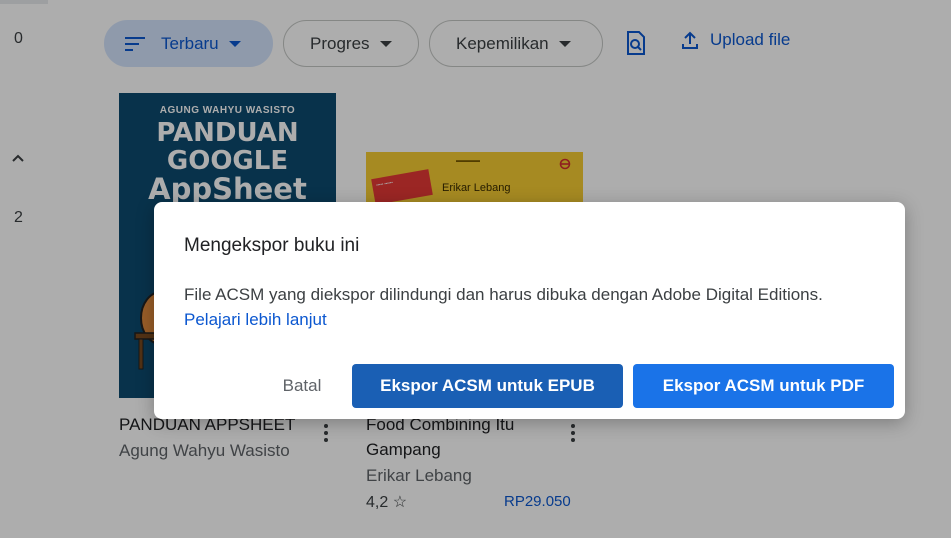 The image size is (951, 538). What do you see at coordinates (534, 319) in the screenshot?
I see `learn-more-link: Pelajari lebih lanjut` at bounding box center [534, 319].